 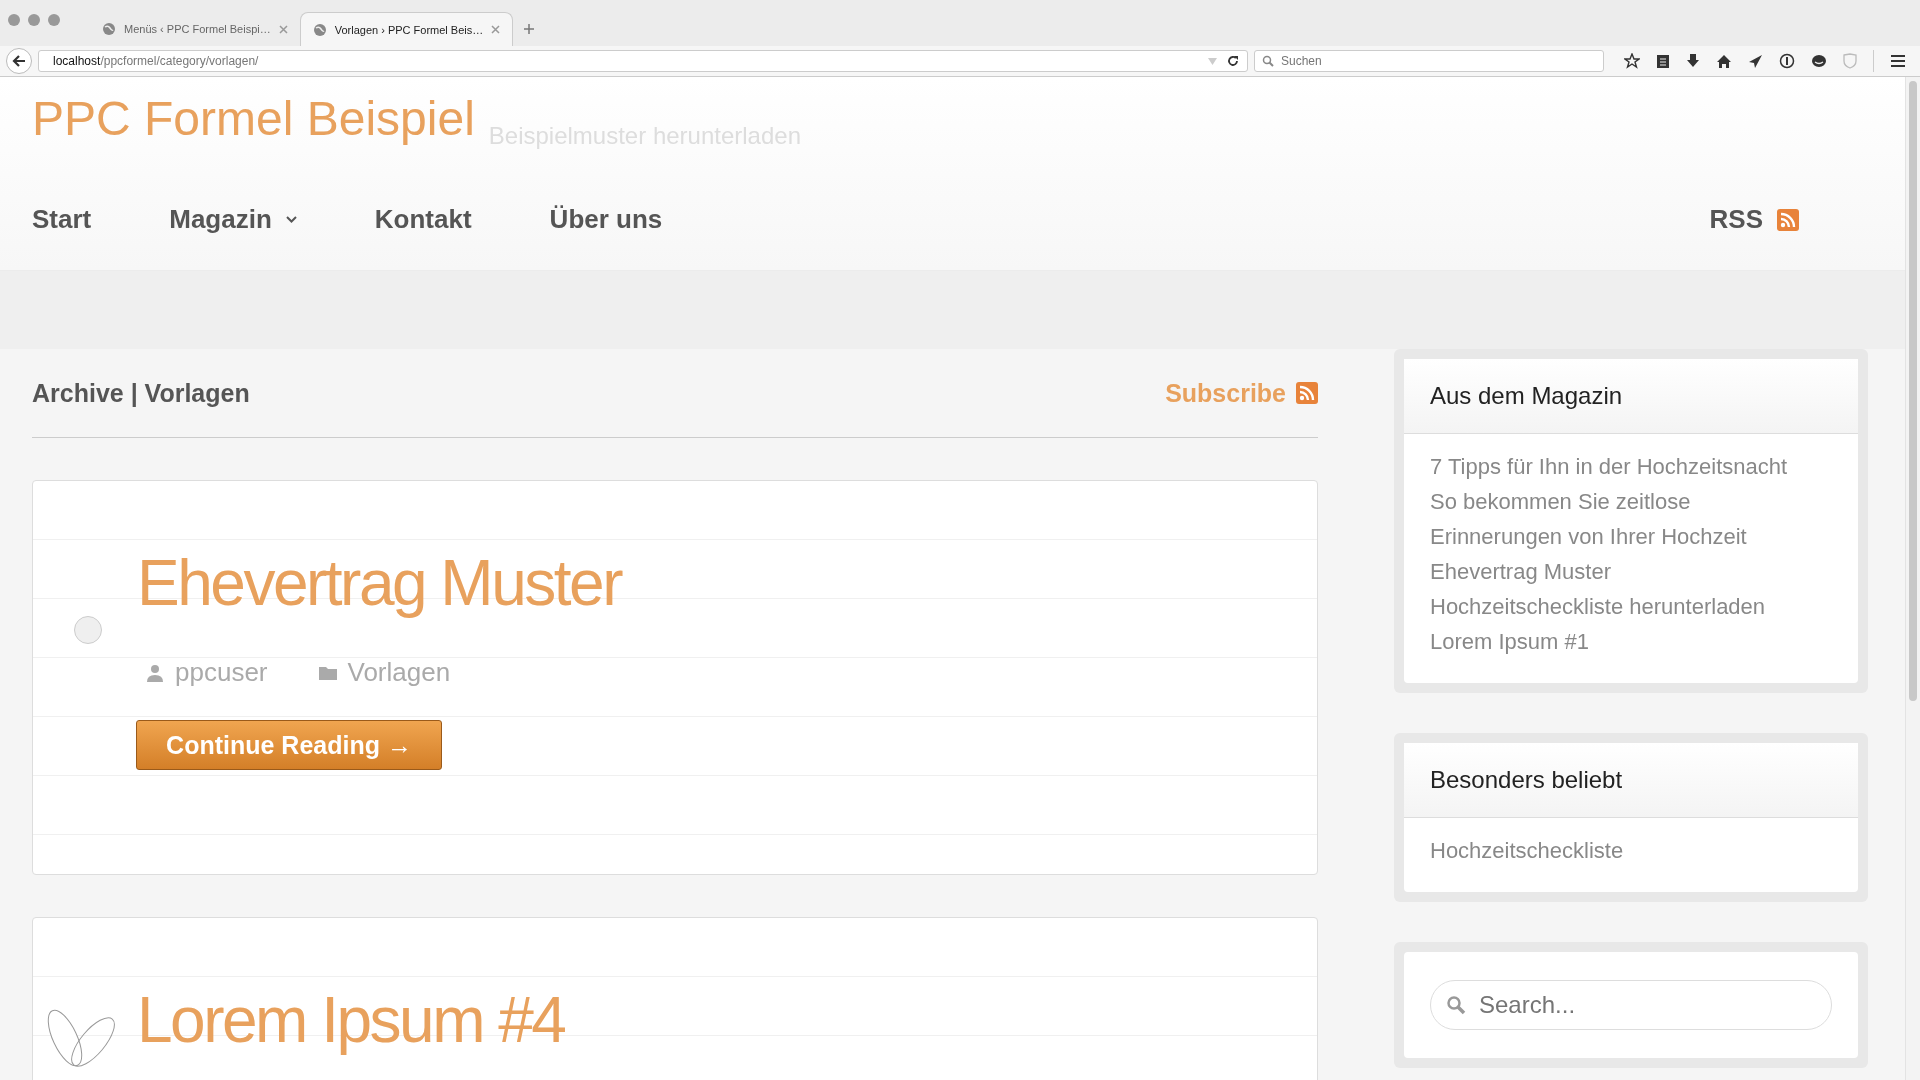 I want to click on window-zoom-button, so click(x=54, y=20).